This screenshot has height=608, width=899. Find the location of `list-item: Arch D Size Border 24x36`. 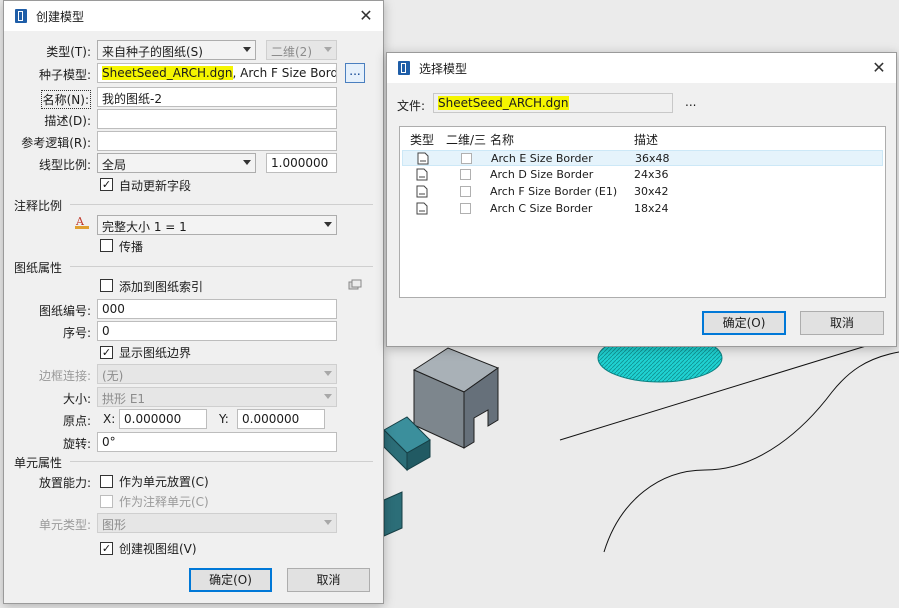

list-item: Arch D Size Border 24x36 is located at coordinates (642, 175).